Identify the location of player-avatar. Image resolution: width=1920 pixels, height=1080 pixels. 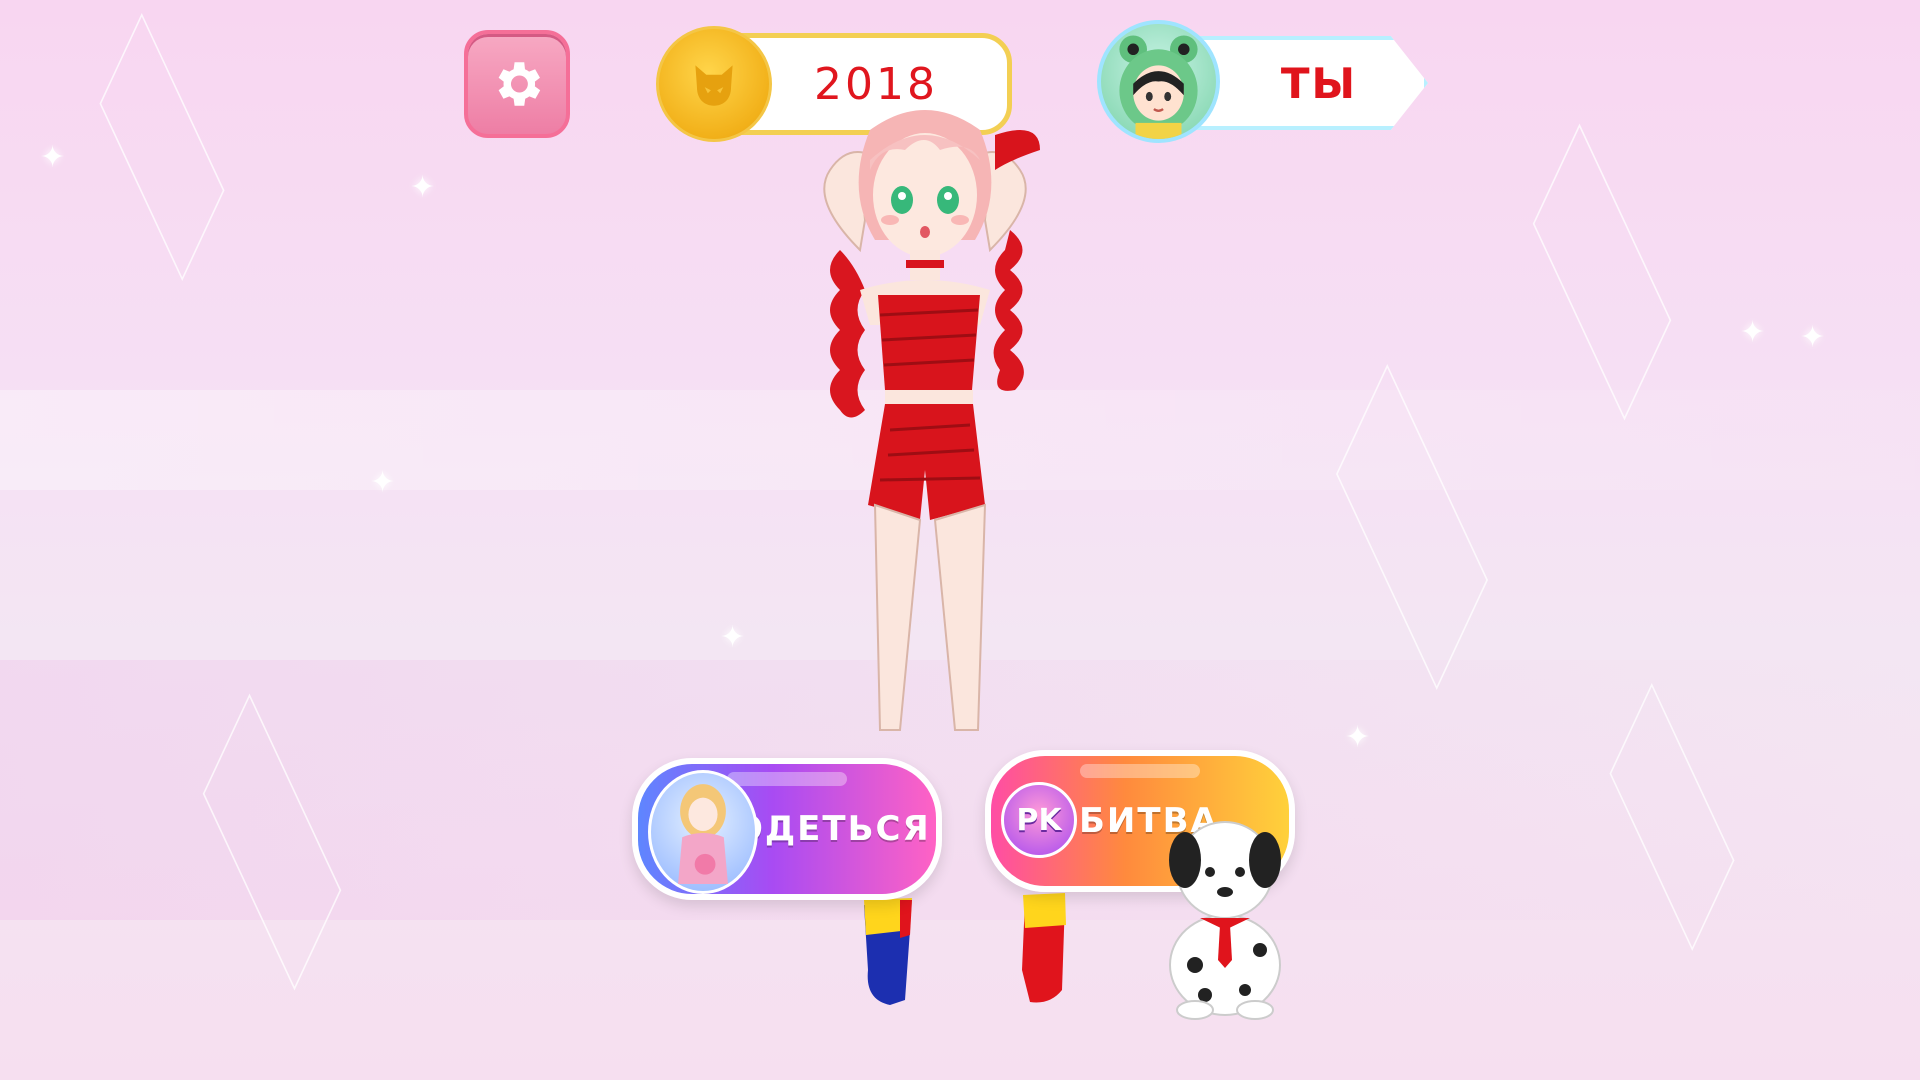
(1158, 81).